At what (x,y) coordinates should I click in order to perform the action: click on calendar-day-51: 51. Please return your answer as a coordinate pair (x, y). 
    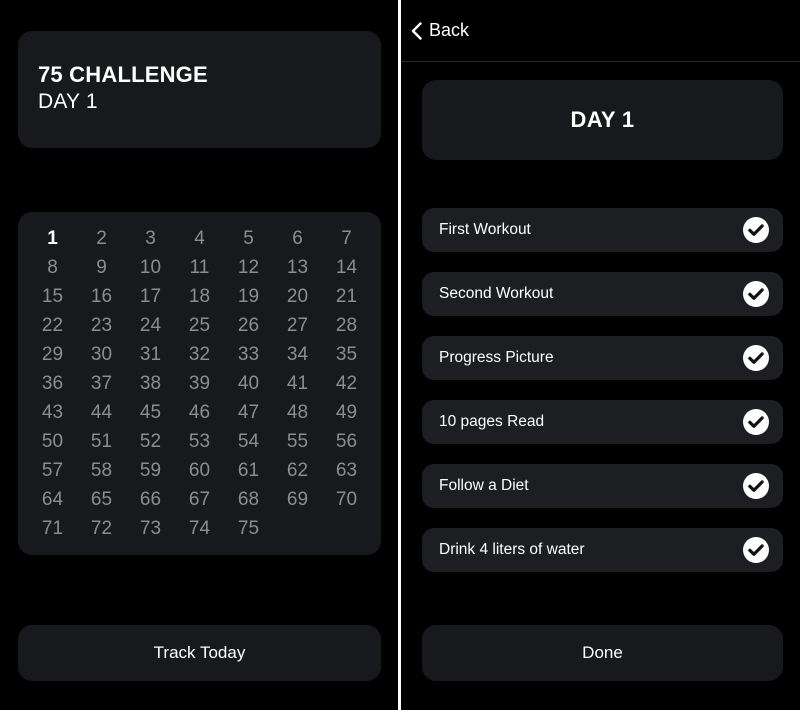
    Looking at the image, I should click on (101, 441).